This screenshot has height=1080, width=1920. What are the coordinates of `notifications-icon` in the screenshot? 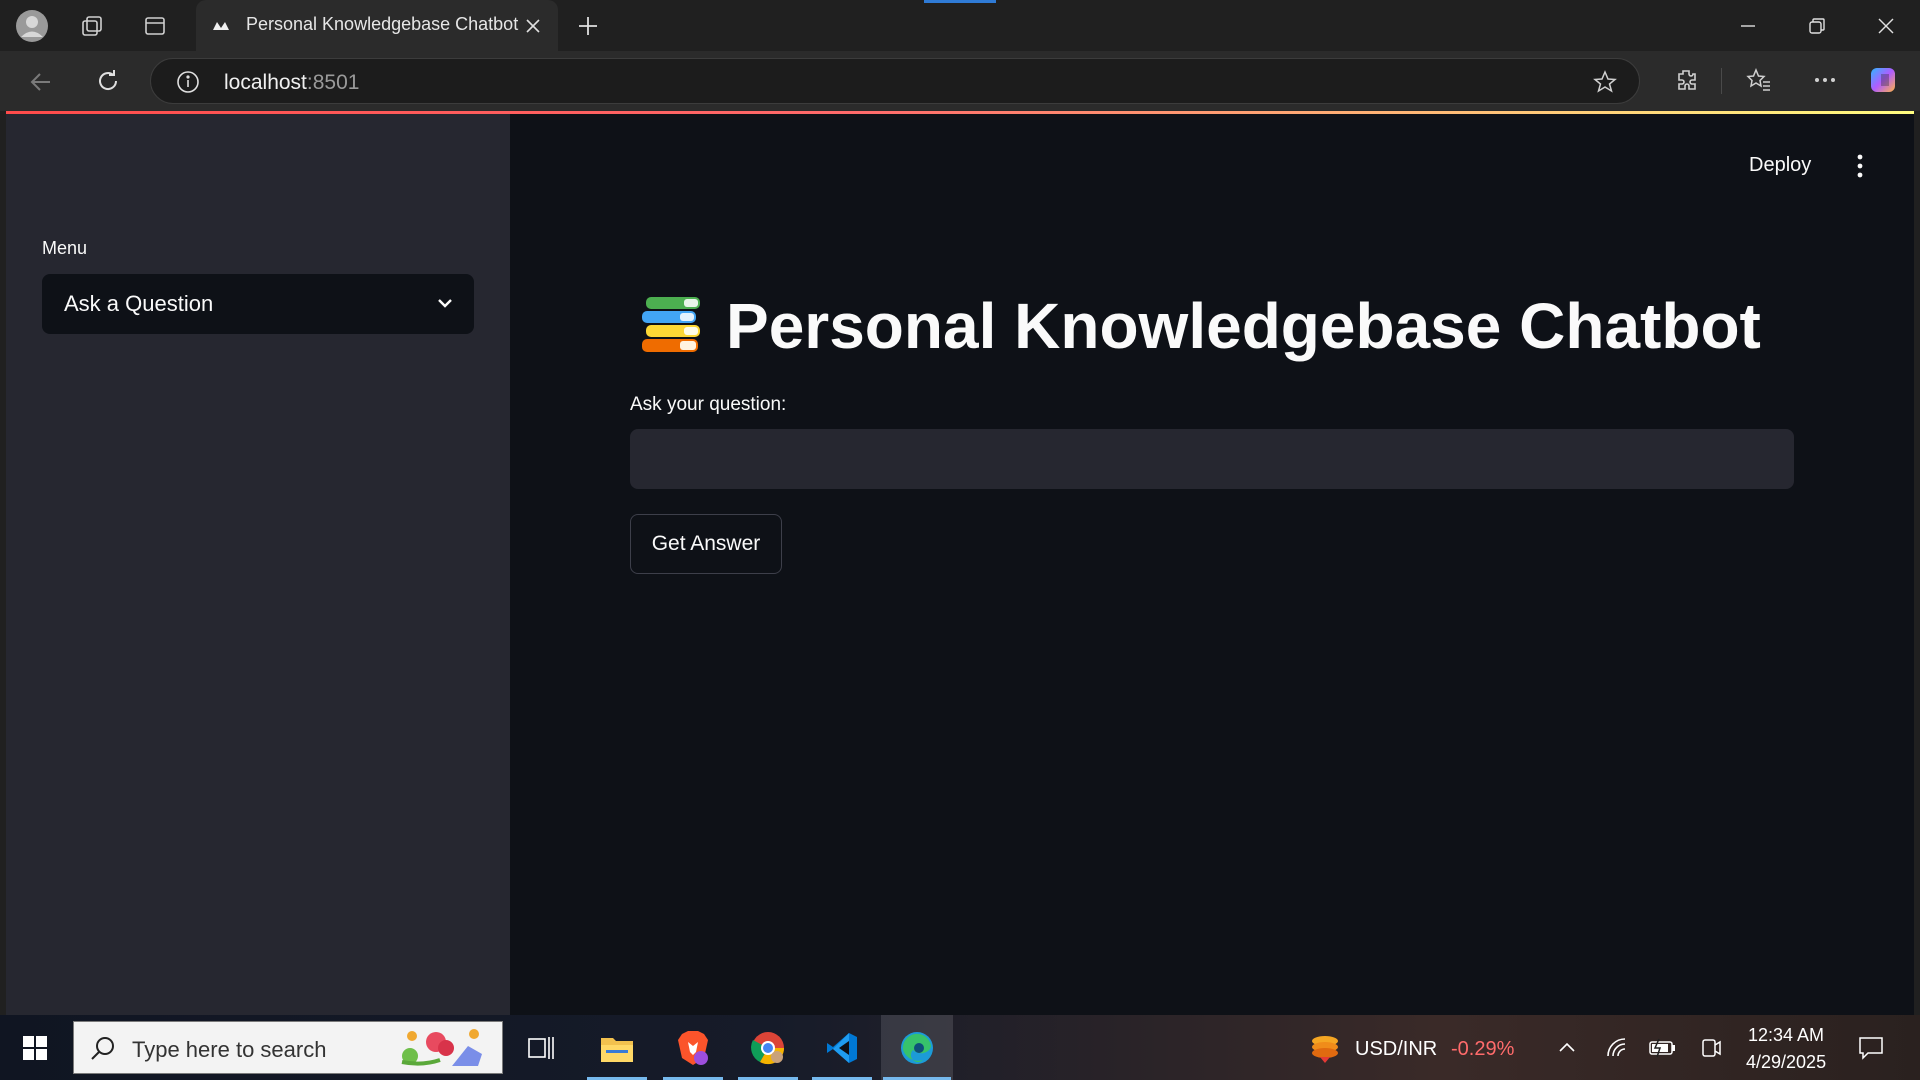 It's located at (1871, 1048).